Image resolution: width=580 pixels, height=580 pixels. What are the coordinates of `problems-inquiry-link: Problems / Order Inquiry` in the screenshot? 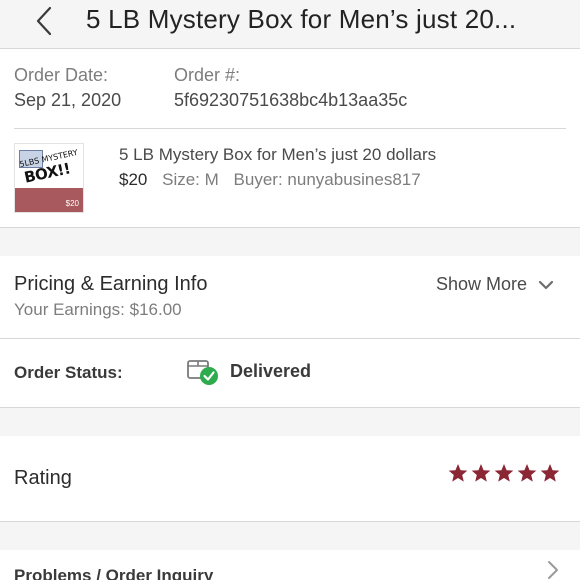 It's located at (113, 573).